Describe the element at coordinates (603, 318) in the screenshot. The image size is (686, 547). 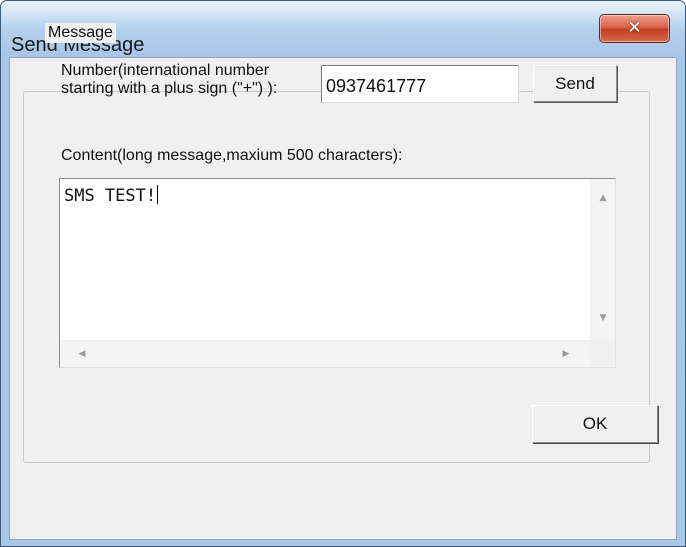
I see `scroll-down-arrow-icon: ▼` at that location.